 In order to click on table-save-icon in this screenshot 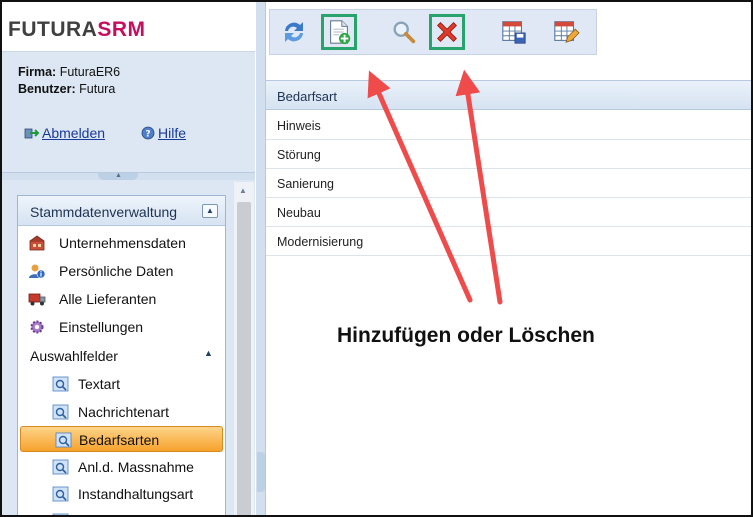, I will do `click(514, 32)`.